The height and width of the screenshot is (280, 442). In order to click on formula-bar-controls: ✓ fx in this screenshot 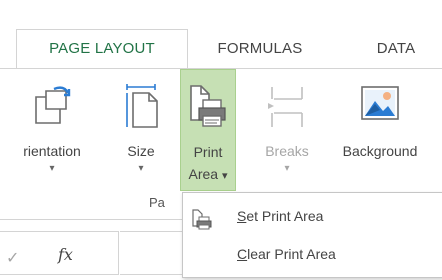, I will do `click(59, 253)`.